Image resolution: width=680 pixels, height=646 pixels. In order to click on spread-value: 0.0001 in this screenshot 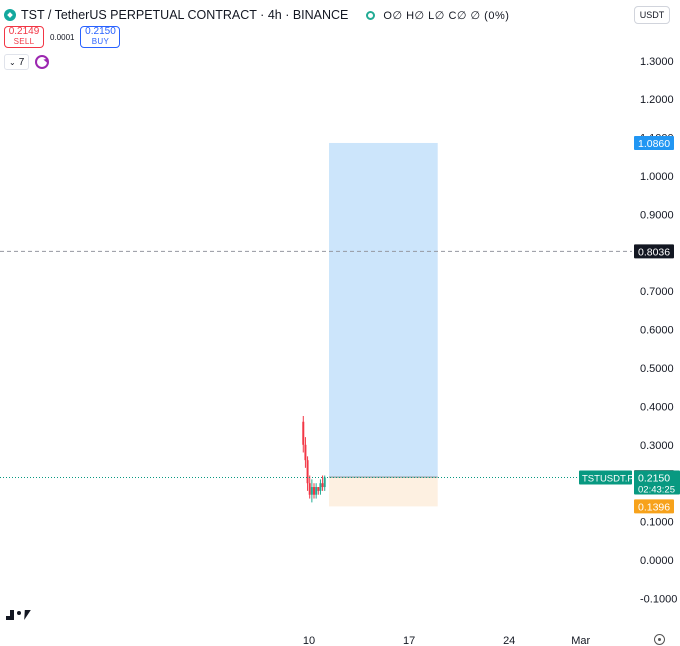, I will do `click(62, 37)`.